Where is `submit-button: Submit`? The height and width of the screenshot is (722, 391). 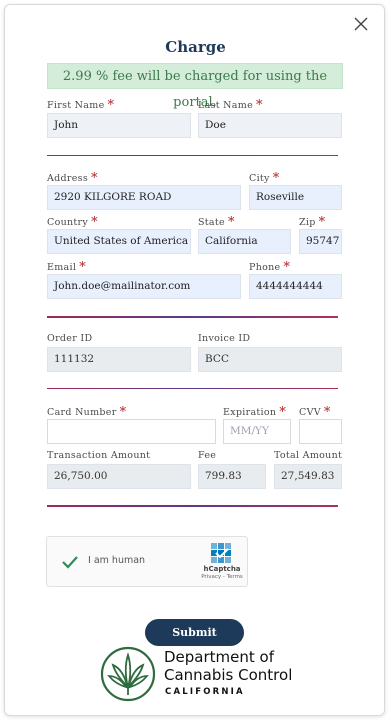 submit-button: Submit is located at coordinates (194, 632).